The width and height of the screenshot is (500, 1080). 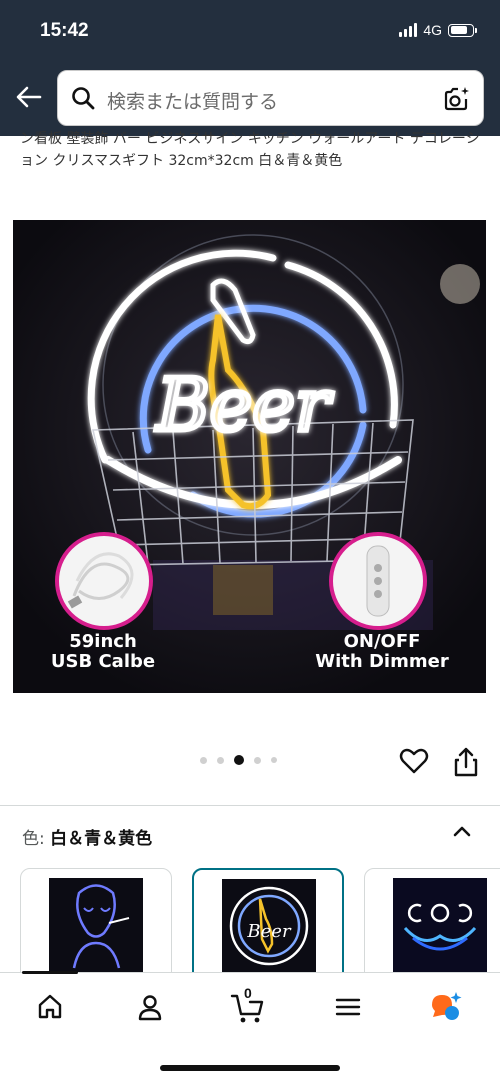 I want to click on carousel-dot-active, so click(x=239, y=760).